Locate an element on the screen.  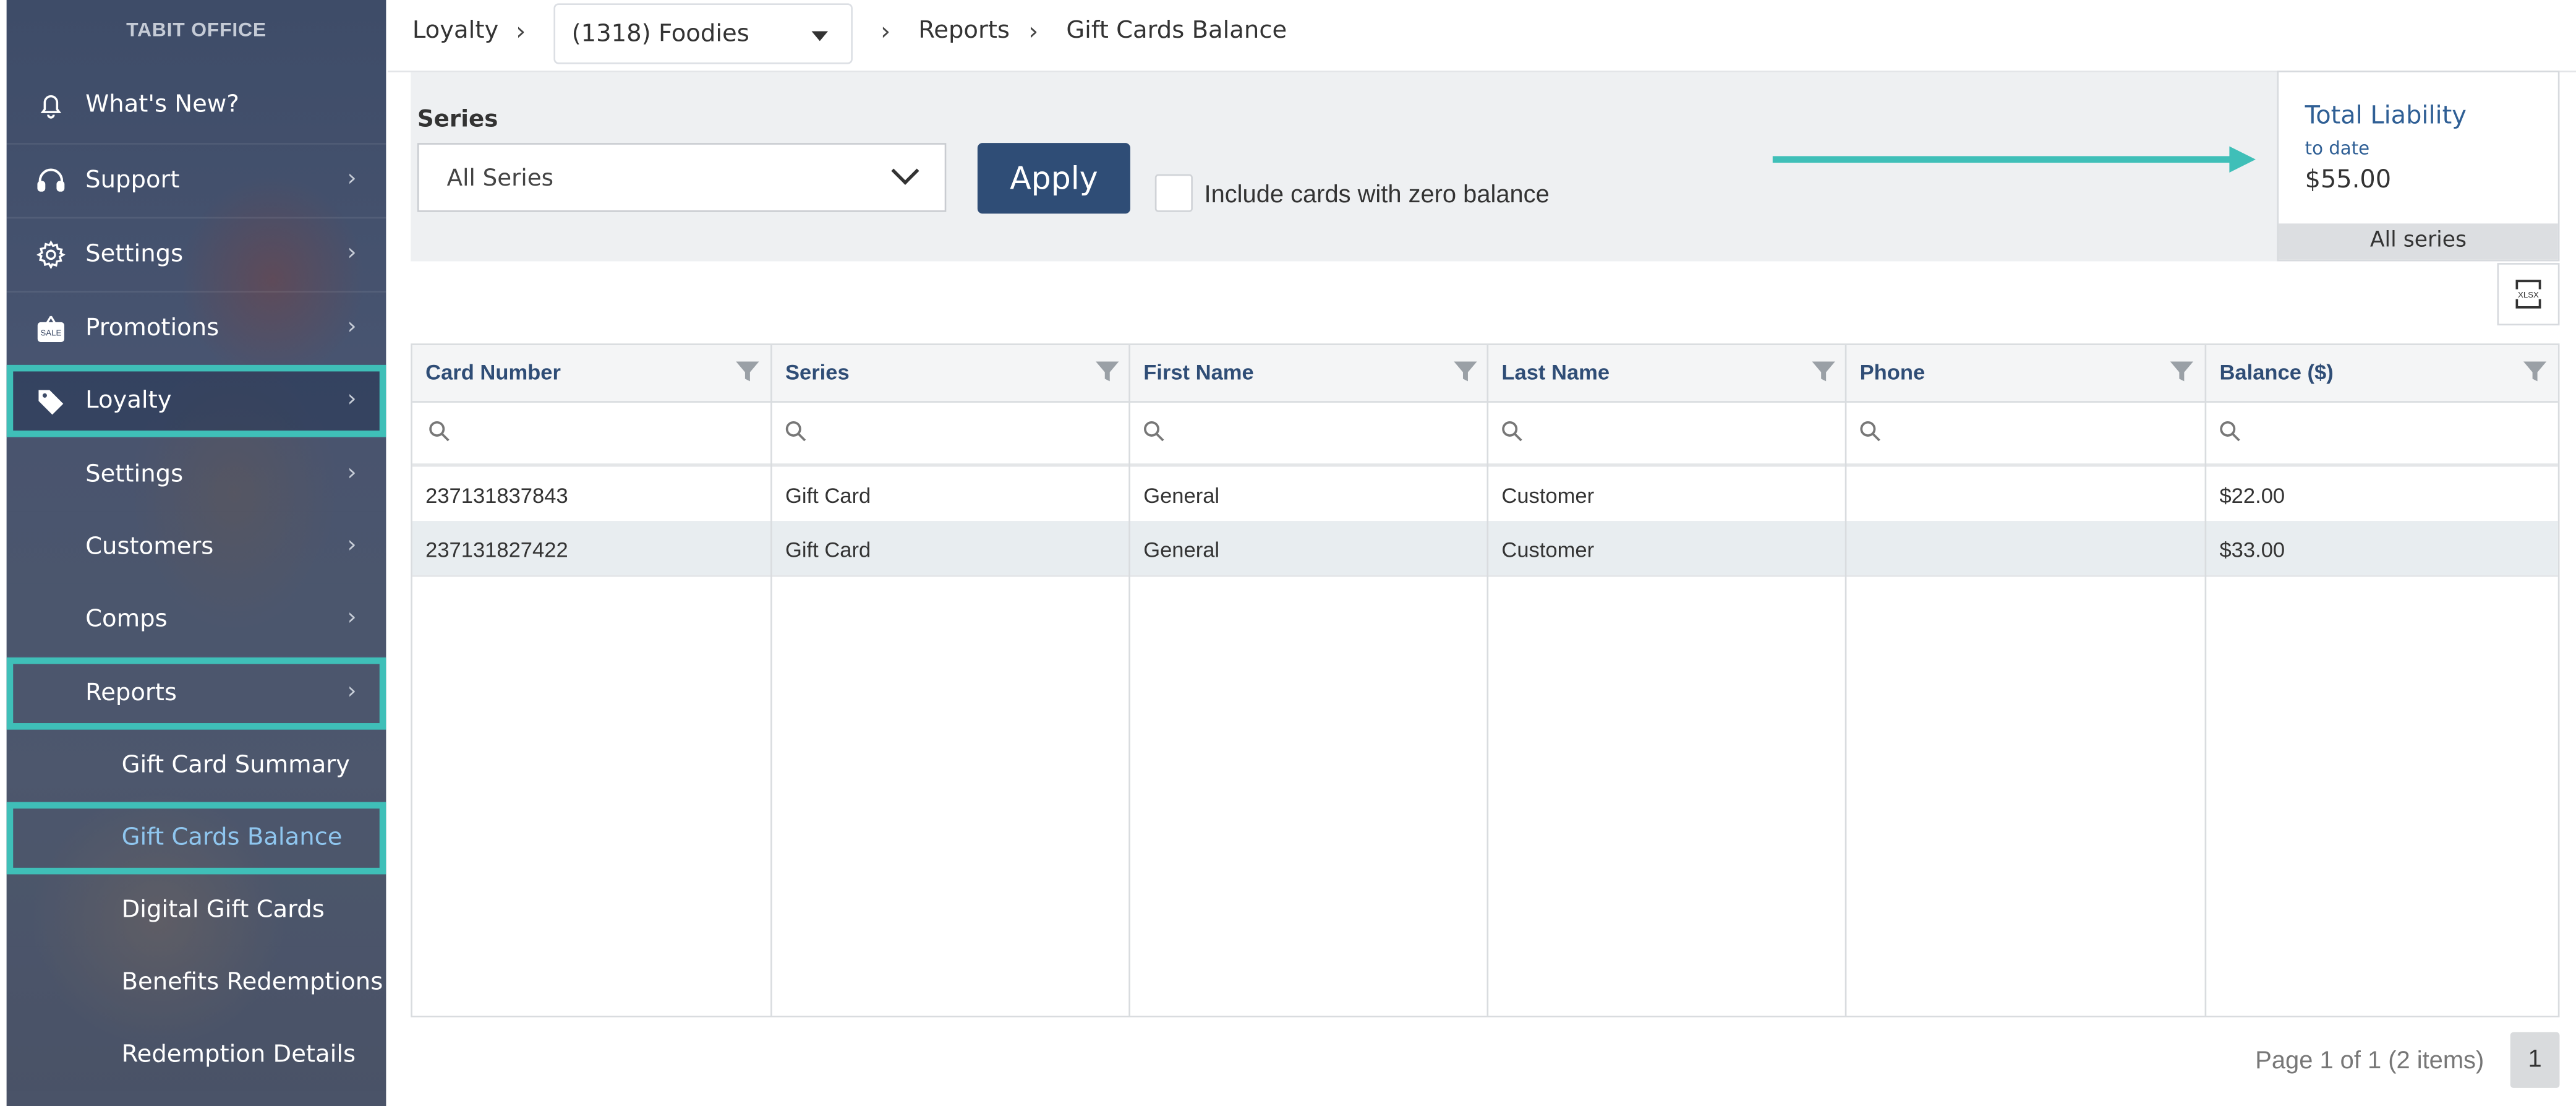
sidebar-item-reports: Reports › is located at coordinates (196, 693).